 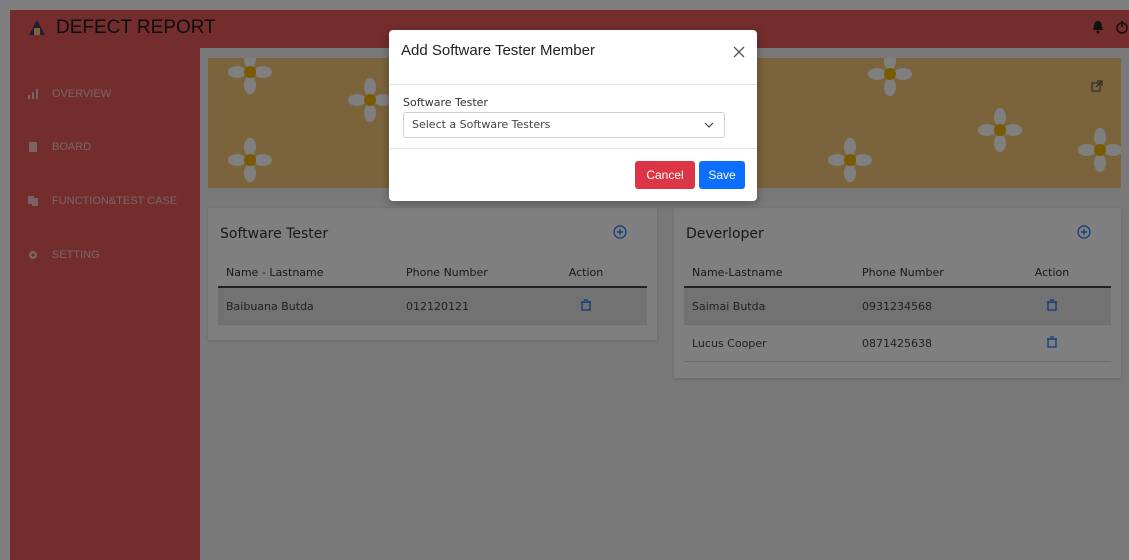 I want to click on modal-title: Add Software Tester Member, so click(x=498, y=50).